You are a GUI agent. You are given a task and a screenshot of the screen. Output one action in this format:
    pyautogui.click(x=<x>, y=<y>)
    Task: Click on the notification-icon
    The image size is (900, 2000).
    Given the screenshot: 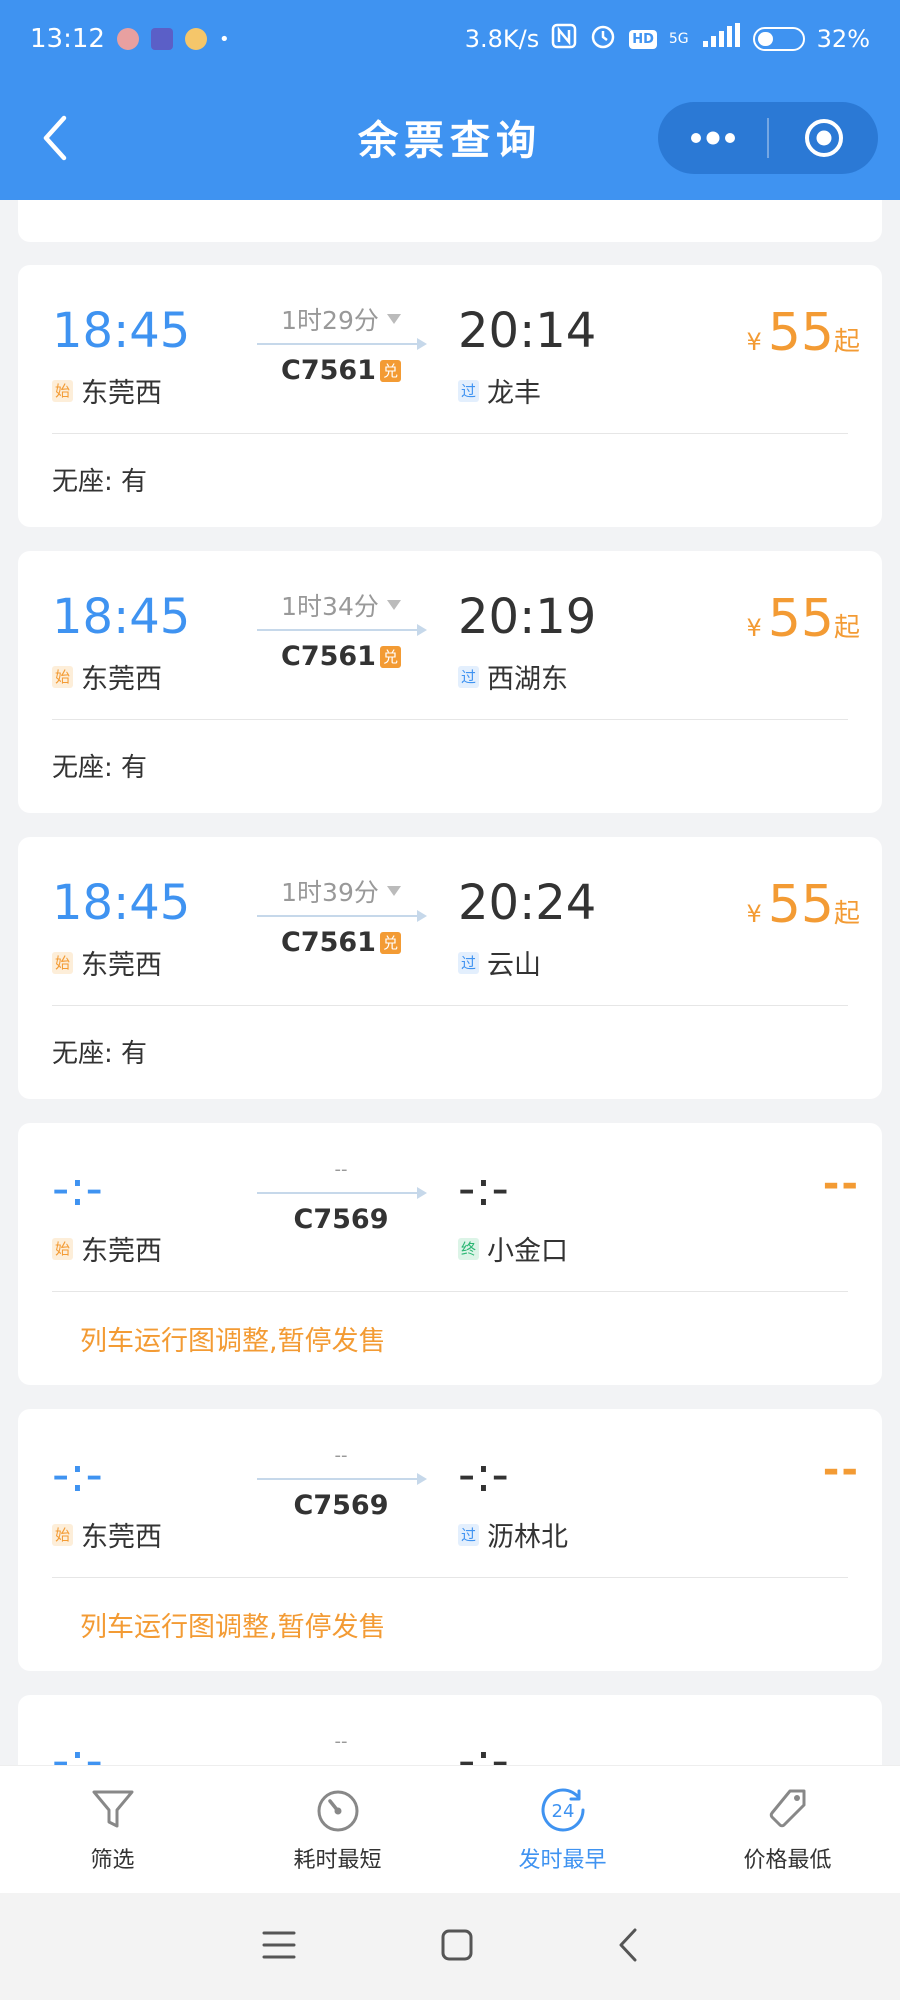 What is the action you would take?
    pyautogui.click(x=127, y=39)
    